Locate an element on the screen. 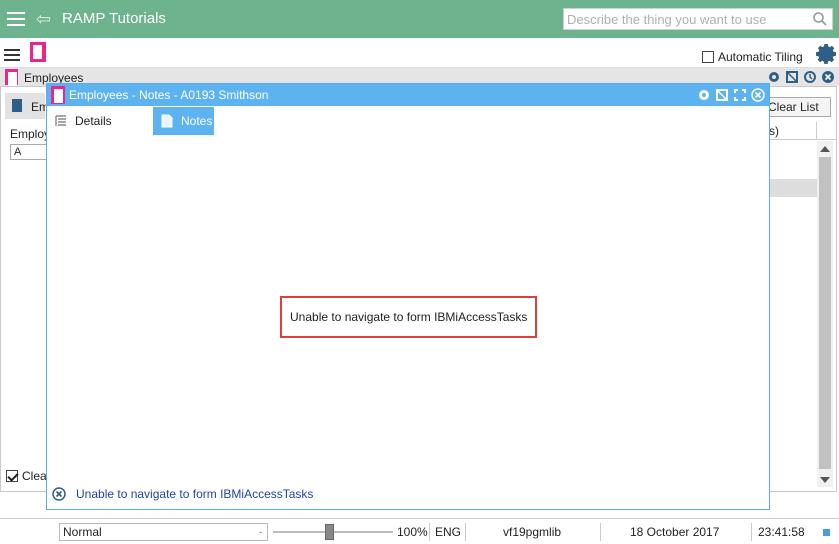 The width and height of the screenshot is (839, 544). mode-value: Normal is located at coordinates (82, 532).